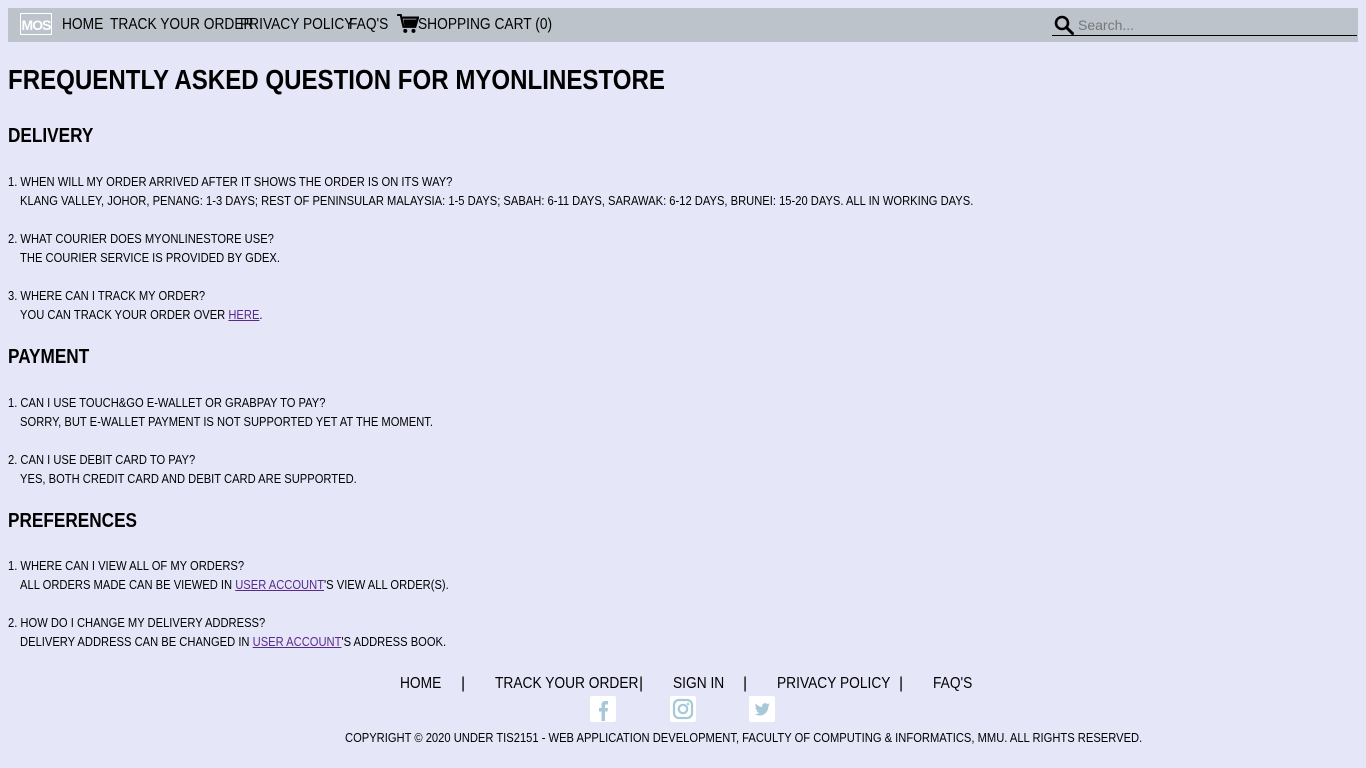  I want to click on answer-text: YOU CAN TRACK YOUR ORDER OVER, so click(124, 314).